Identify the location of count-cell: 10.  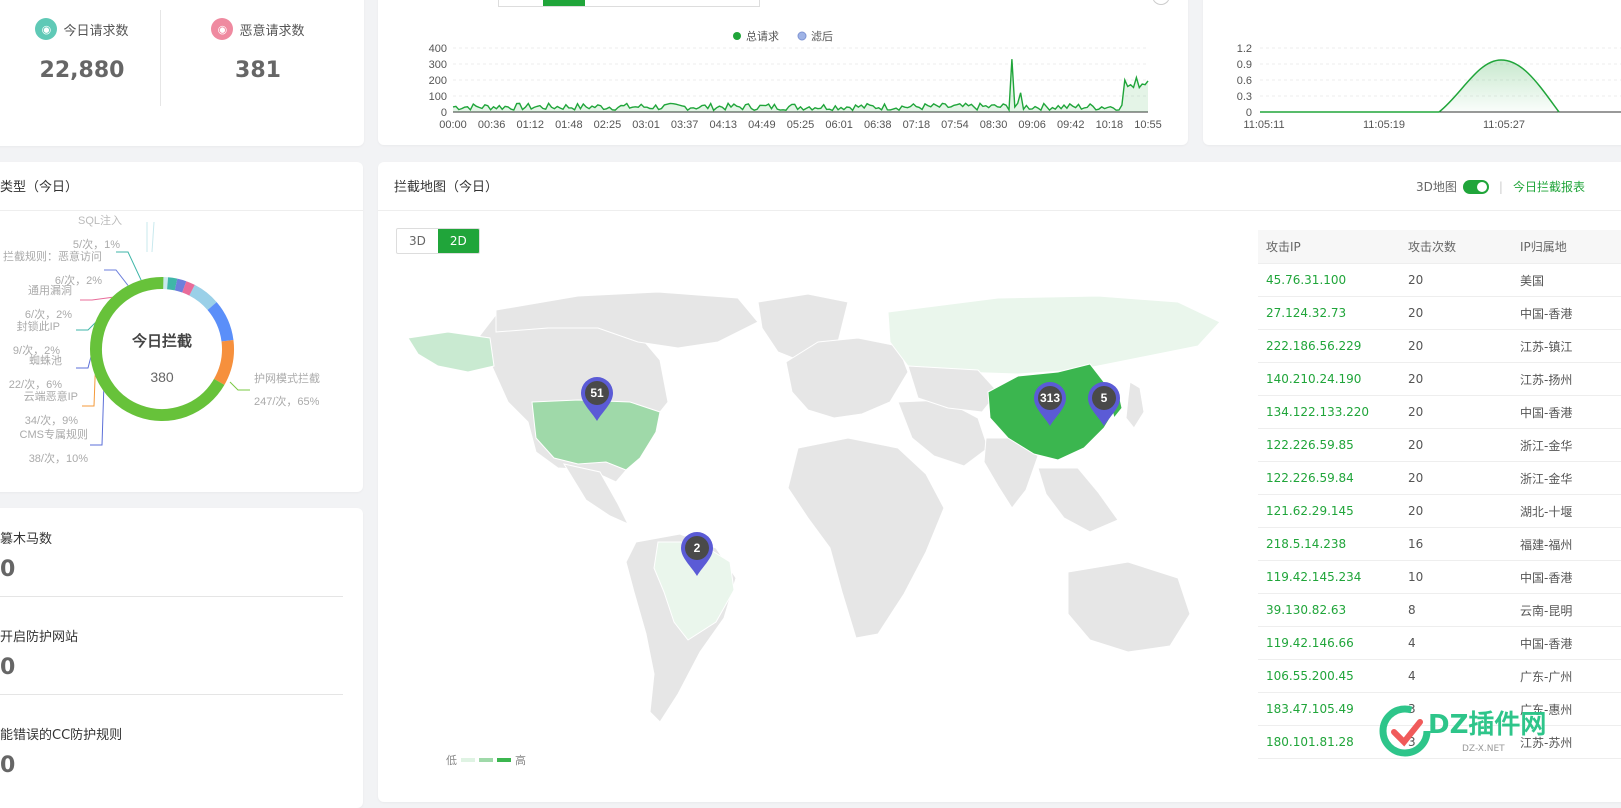
(1456, 577).